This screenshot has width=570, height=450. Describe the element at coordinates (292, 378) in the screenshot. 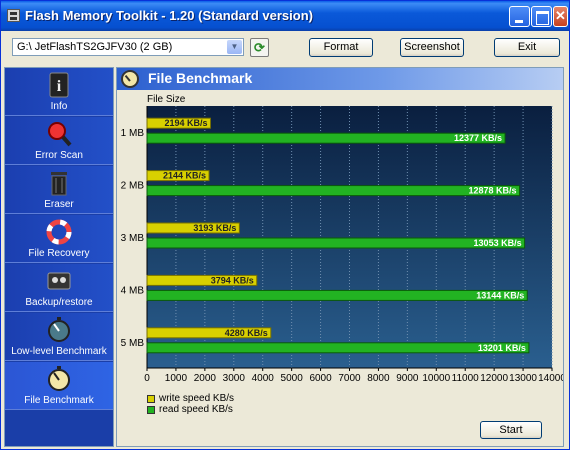

I see `x-tick-label: 5000` at that location.